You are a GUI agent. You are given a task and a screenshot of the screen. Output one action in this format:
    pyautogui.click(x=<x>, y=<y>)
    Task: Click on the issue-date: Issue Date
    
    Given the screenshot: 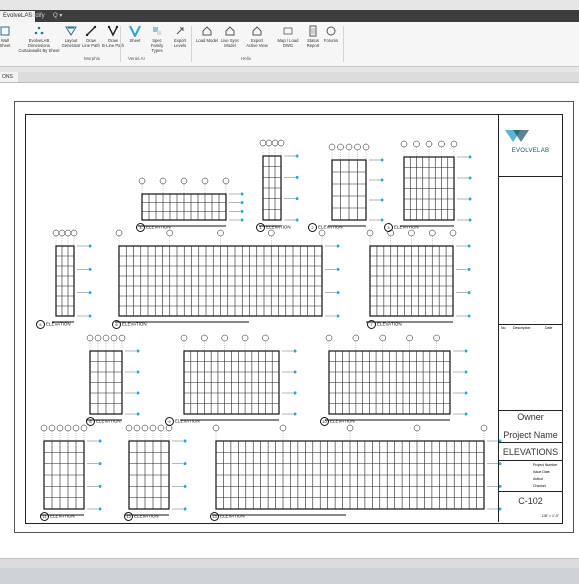 What is the action you would take?
    pyautogui.click(x=541, y=472)
    